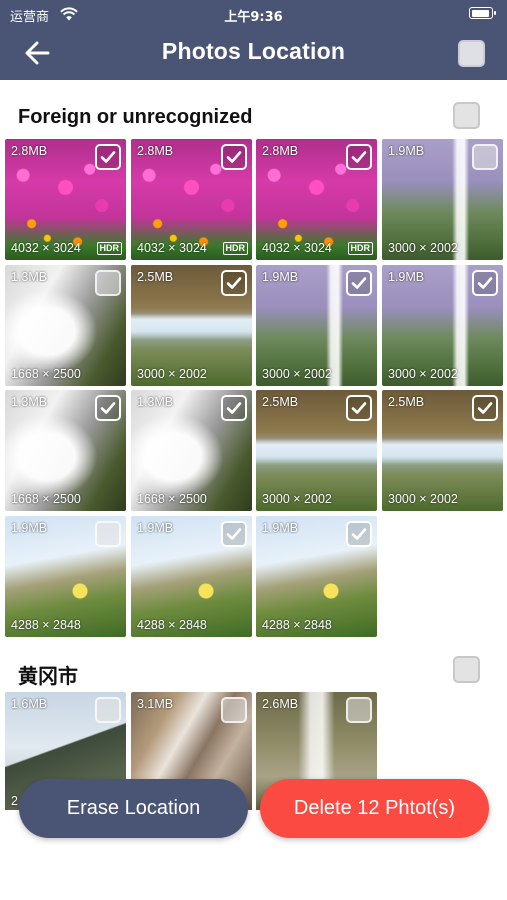 Image resolution: width=507 pixels, height=900 pixels. I want to click on navigation-bar: 运营商 上午9:36 Photos Location, so click(253, 40).